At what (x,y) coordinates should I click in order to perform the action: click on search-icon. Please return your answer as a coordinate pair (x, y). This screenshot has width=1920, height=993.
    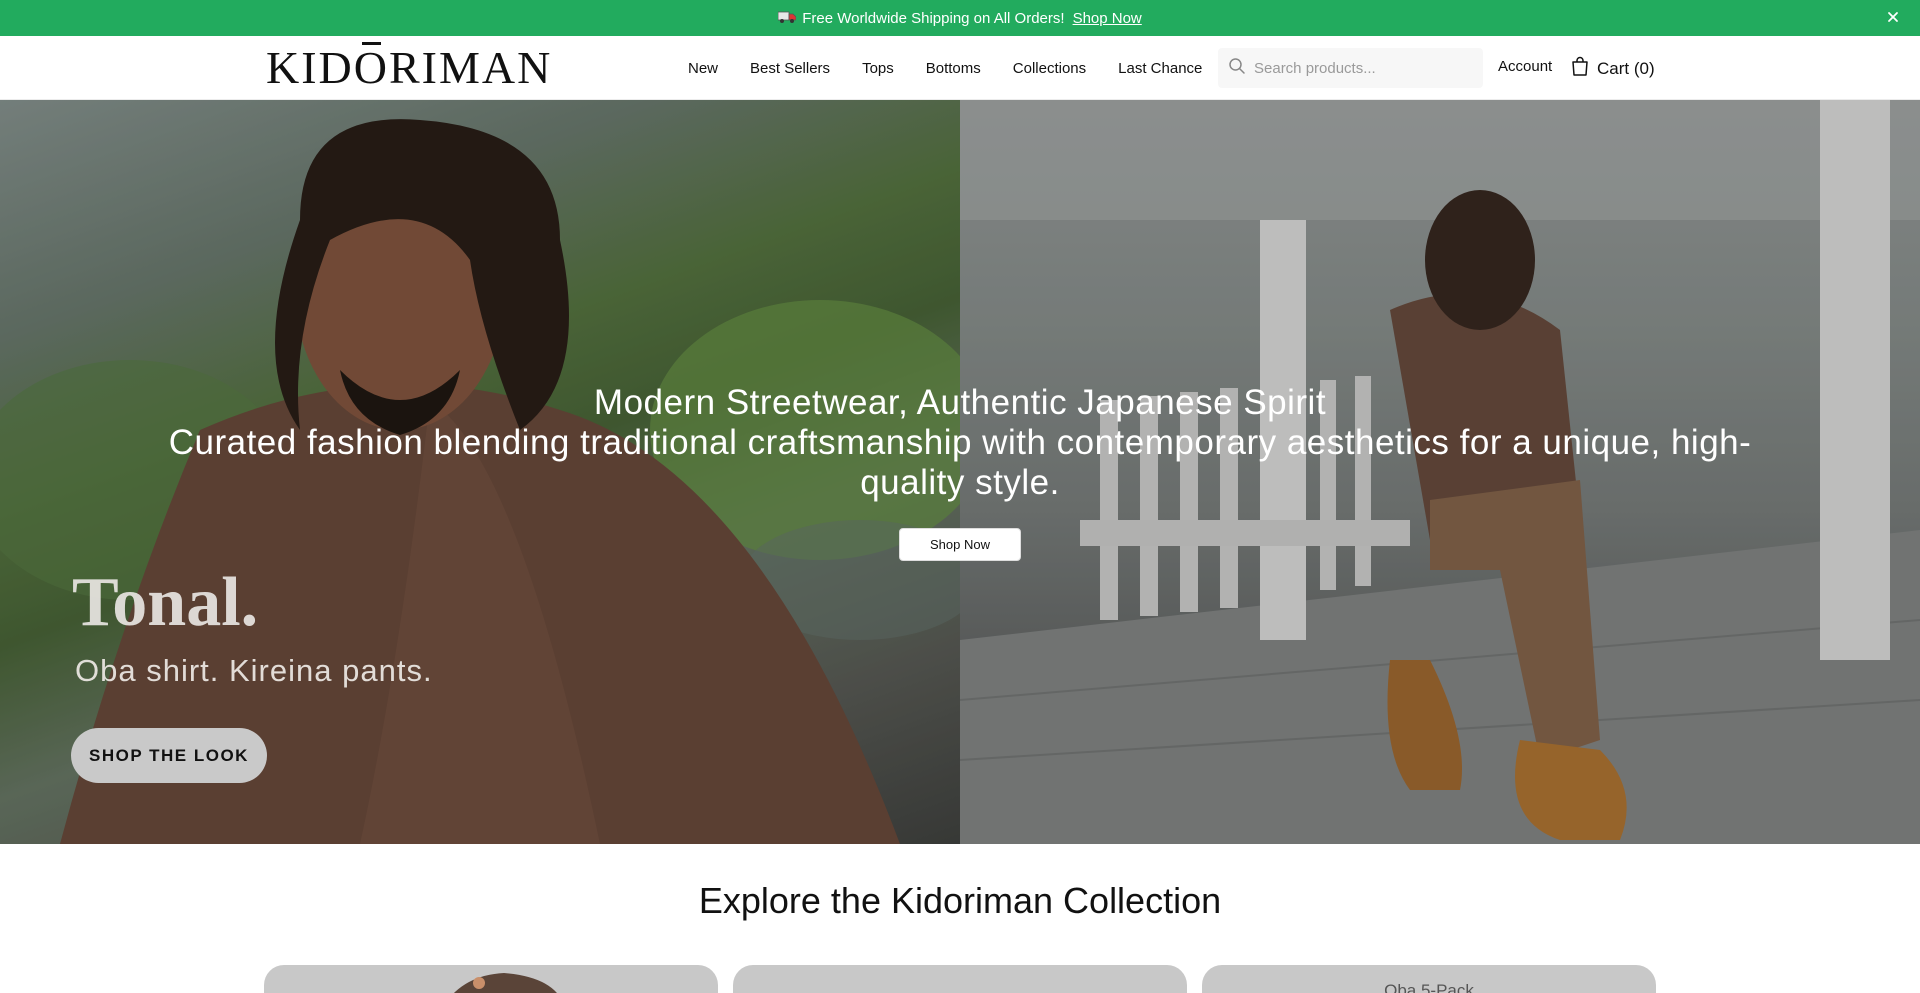
    Looking at the image, I should click on (1237, 68).